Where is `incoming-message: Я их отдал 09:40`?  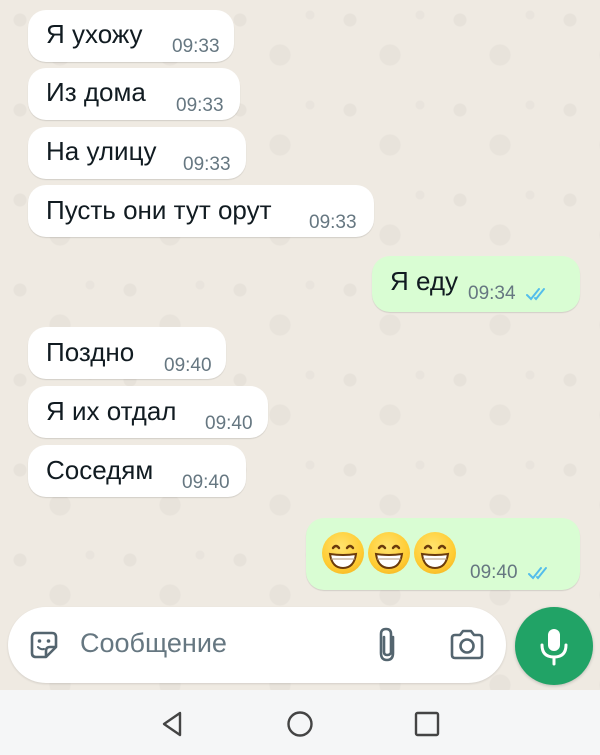 incoming-message: Я их отдал 09:40 is located at coordinates (148, 412).